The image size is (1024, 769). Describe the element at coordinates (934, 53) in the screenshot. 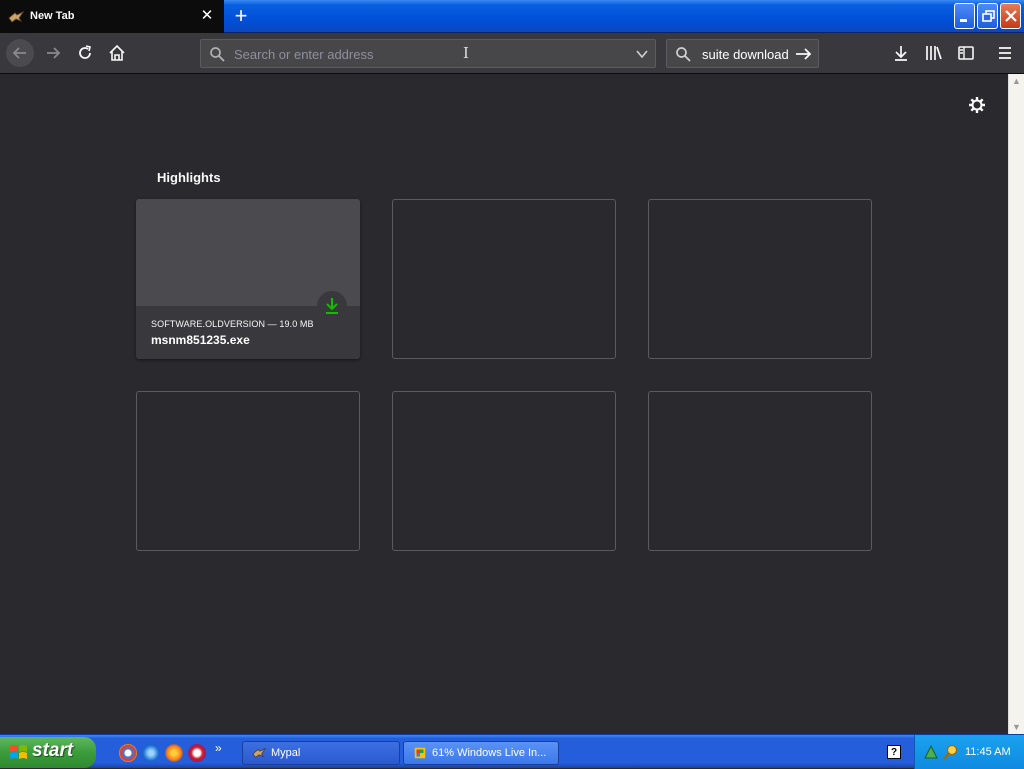

I see `library-icon` at that location.